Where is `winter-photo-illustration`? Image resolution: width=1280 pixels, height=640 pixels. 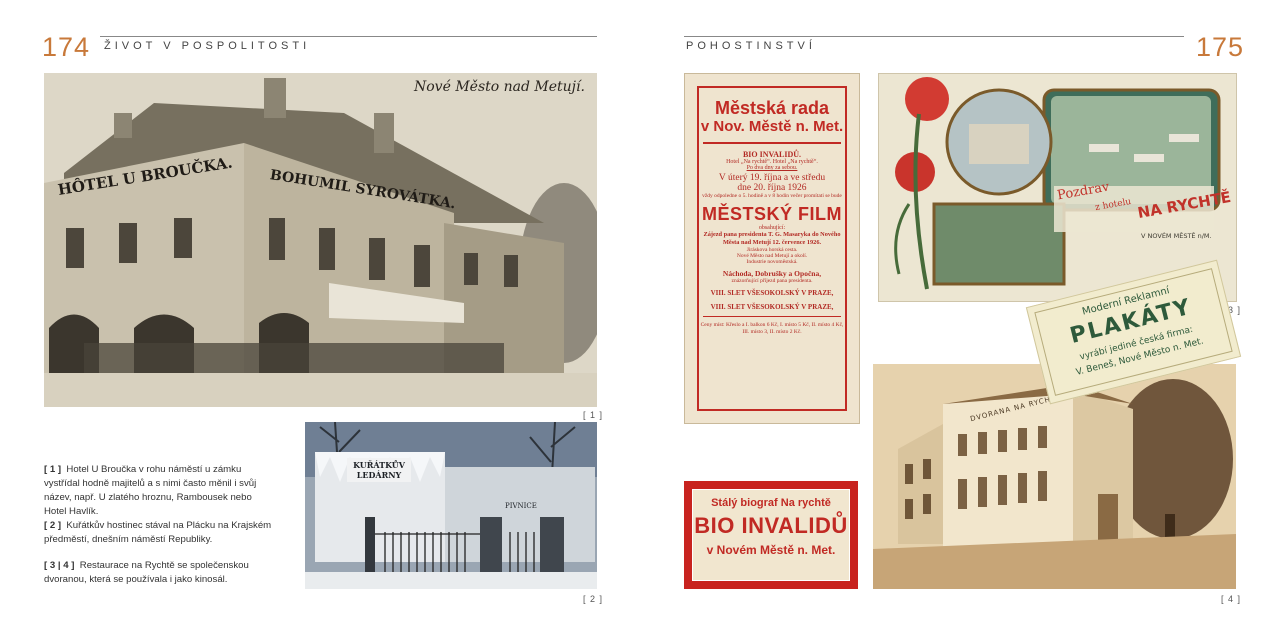 winter-photo-illustration is located at coordinates (451, 505).